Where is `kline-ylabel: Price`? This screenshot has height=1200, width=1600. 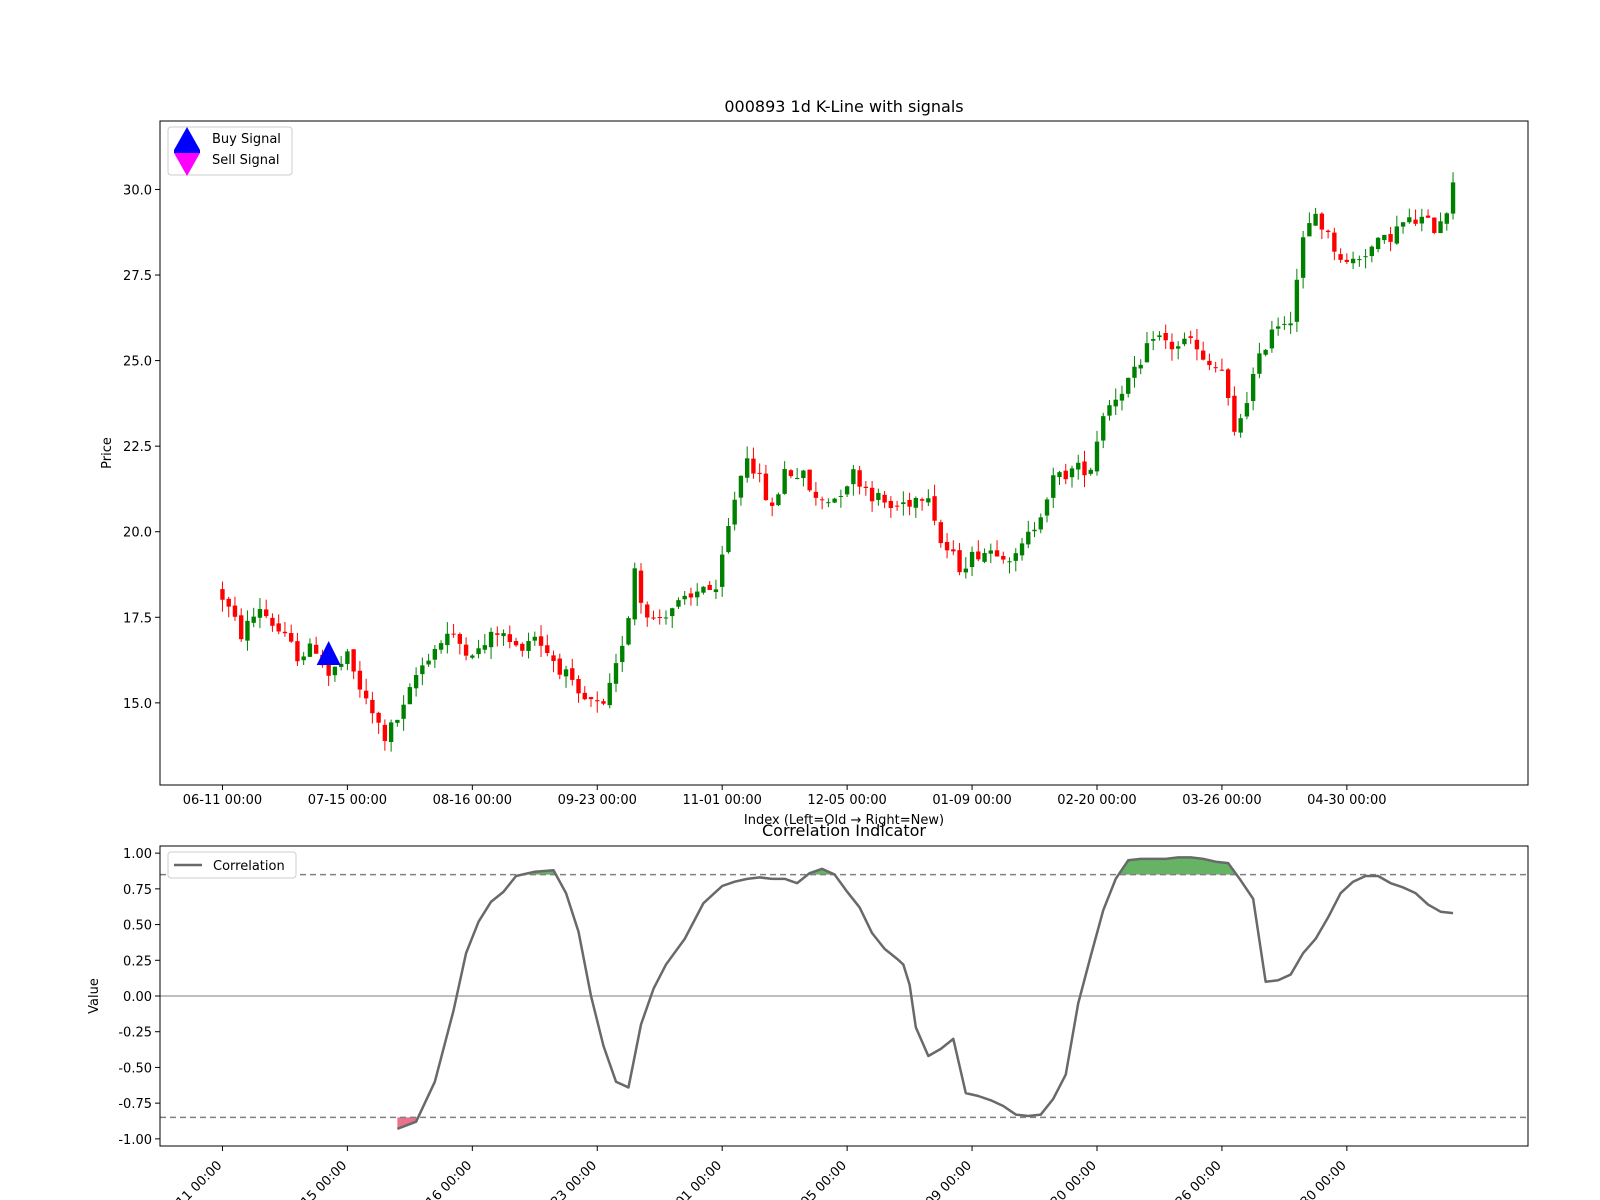
kline-ylabel: Price is located at coordinates (107, 453).